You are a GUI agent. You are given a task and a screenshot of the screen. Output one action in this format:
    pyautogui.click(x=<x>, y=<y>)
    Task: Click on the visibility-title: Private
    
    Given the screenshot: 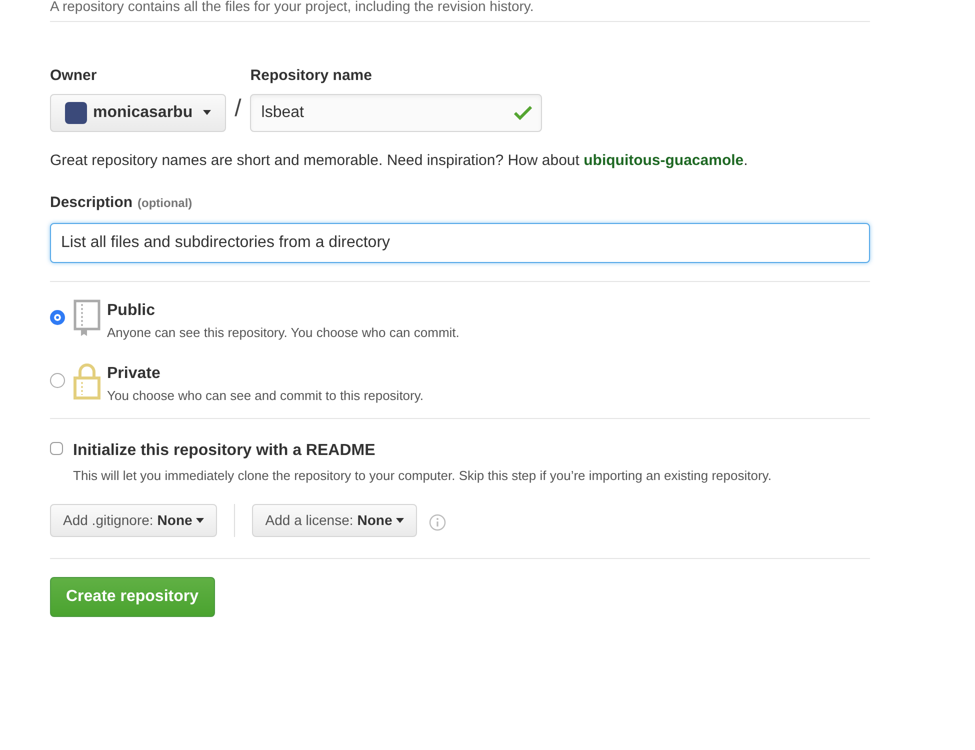 What is the action you would take?
    pyautogui.click(x=134, y=374)
    